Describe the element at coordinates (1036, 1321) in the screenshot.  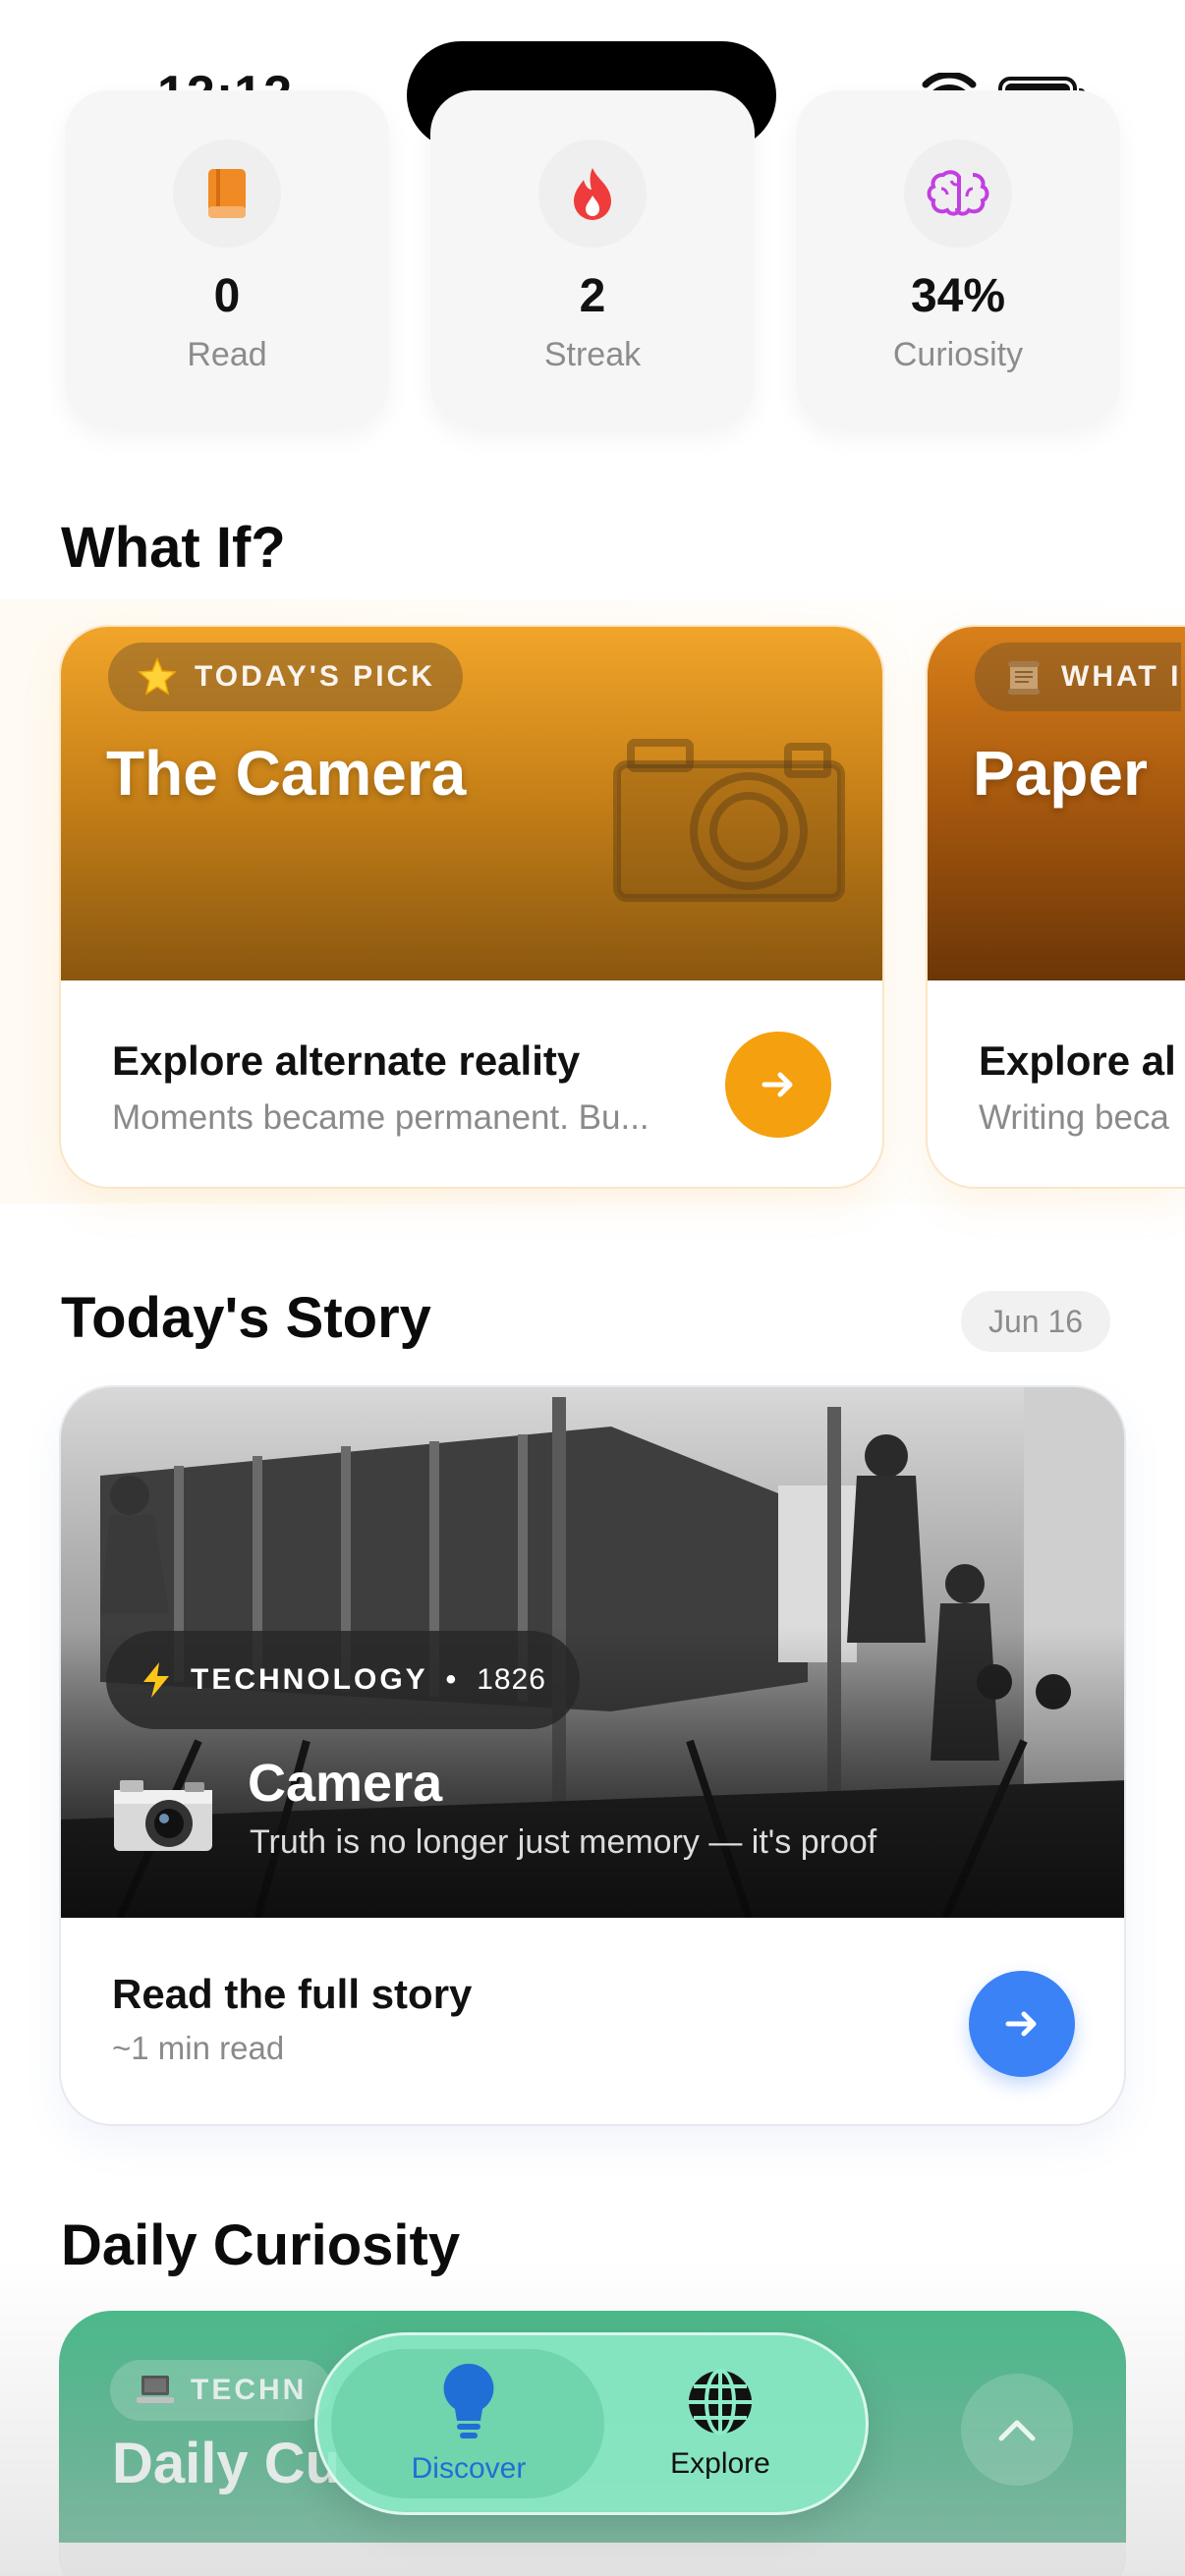
I see `story-date-badge: Jun 16` at that location.